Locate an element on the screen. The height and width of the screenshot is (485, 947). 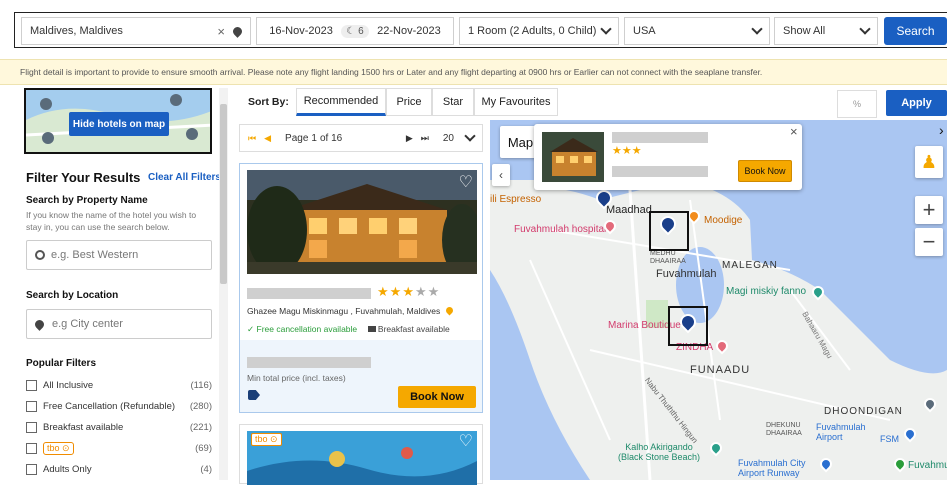
filter-count: (69) is located at coordinates (203, 448).